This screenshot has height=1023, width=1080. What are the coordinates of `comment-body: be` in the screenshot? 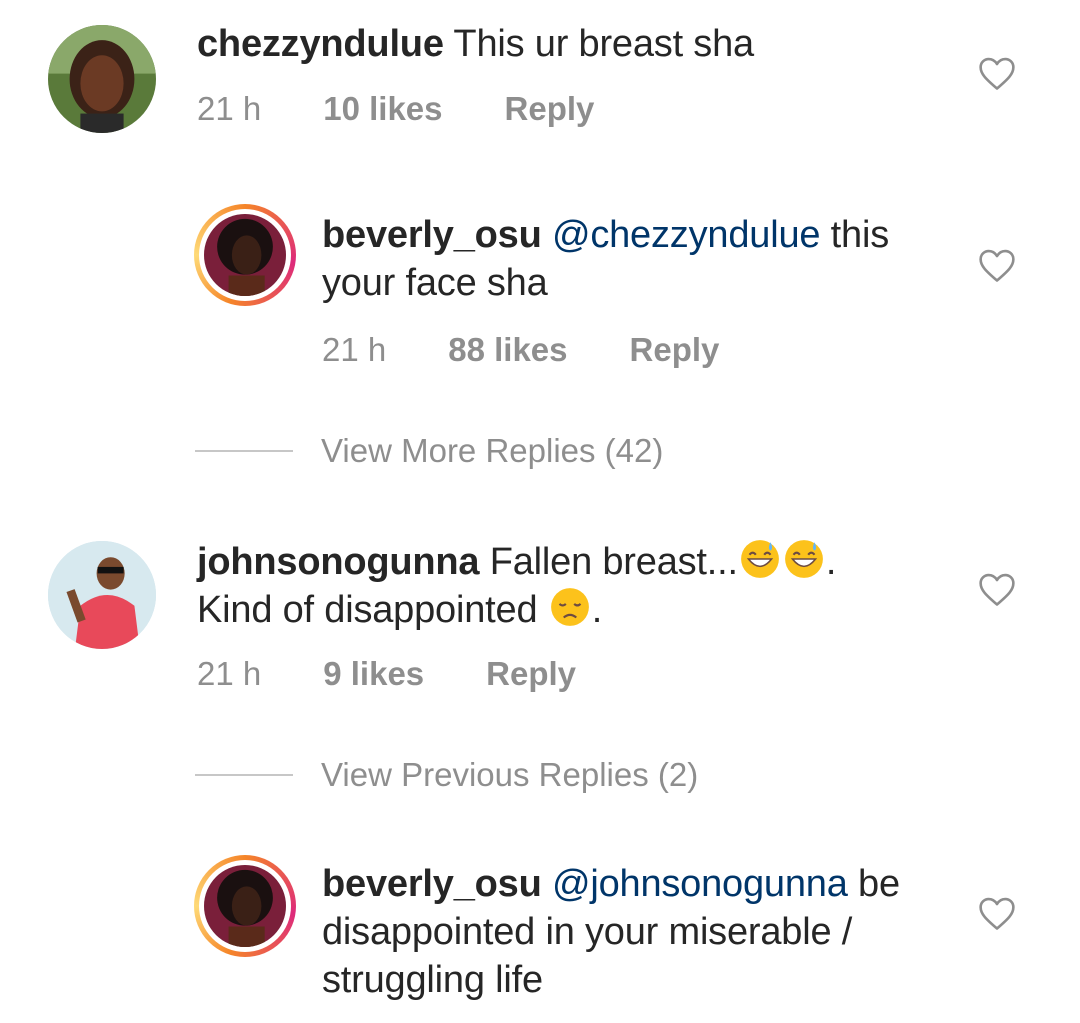 It's located at (873, 884).